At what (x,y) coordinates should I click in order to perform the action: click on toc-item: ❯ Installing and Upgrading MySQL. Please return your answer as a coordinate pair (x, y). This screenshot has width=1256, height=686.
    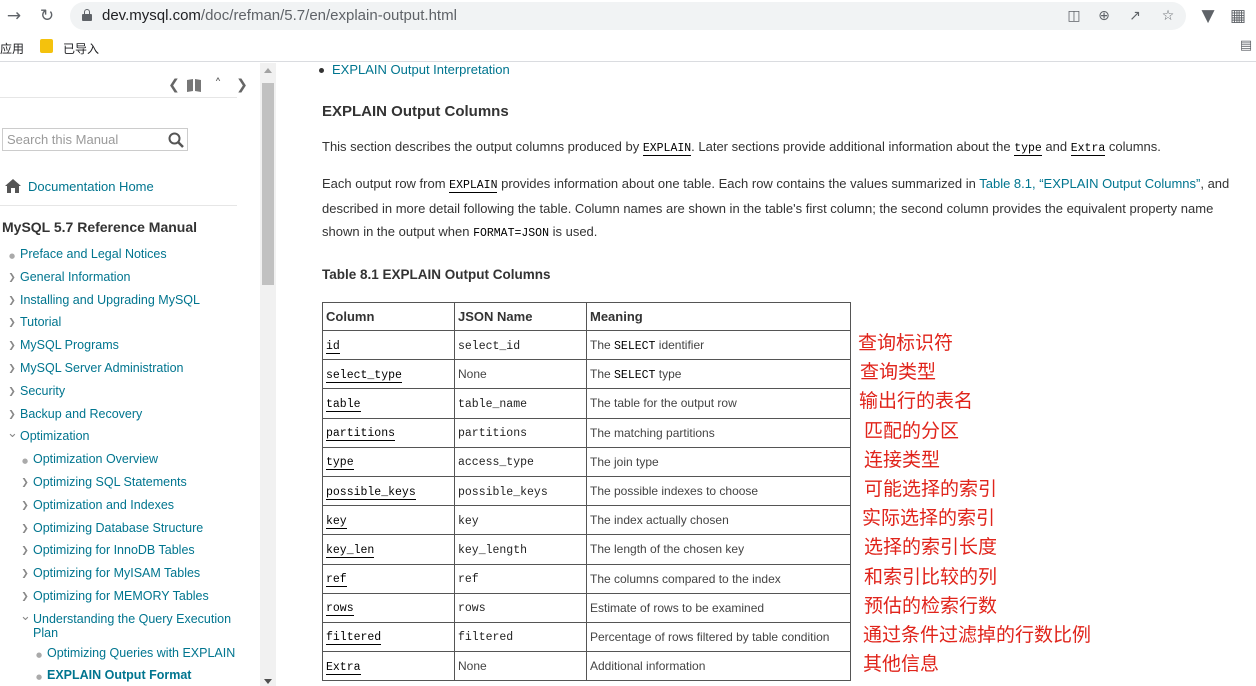
    Looking at the image, I should click on (104, 299).